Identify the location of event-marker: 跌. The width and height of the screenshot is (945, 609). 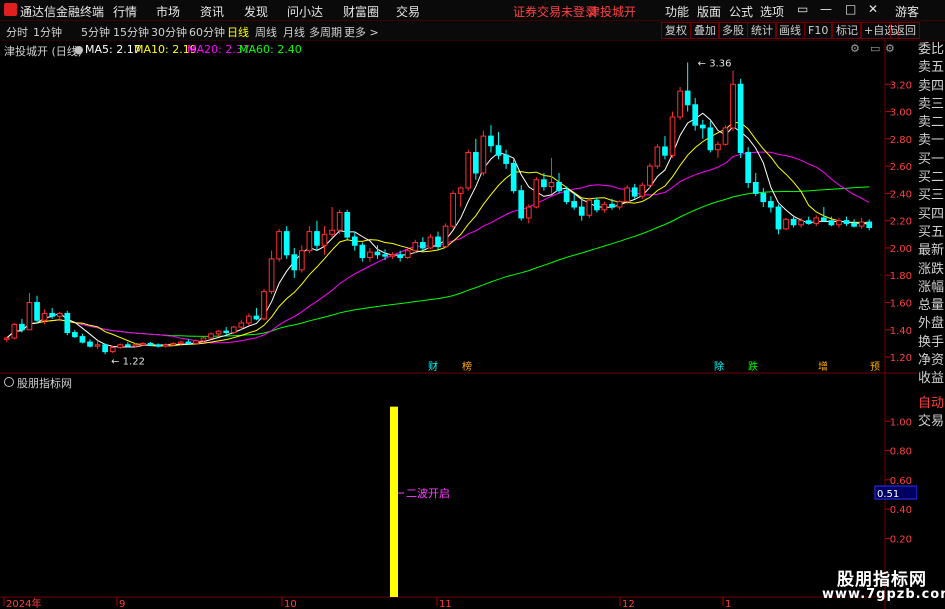
(753, 366).